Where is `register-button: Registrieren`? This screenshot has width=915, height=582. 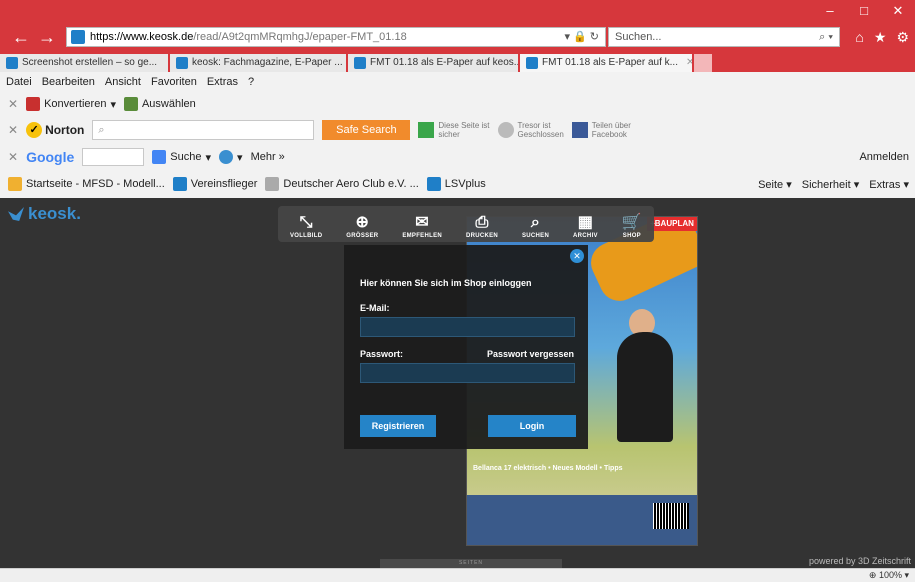 register-button: Registrieren is located at coordinates (398, 426).